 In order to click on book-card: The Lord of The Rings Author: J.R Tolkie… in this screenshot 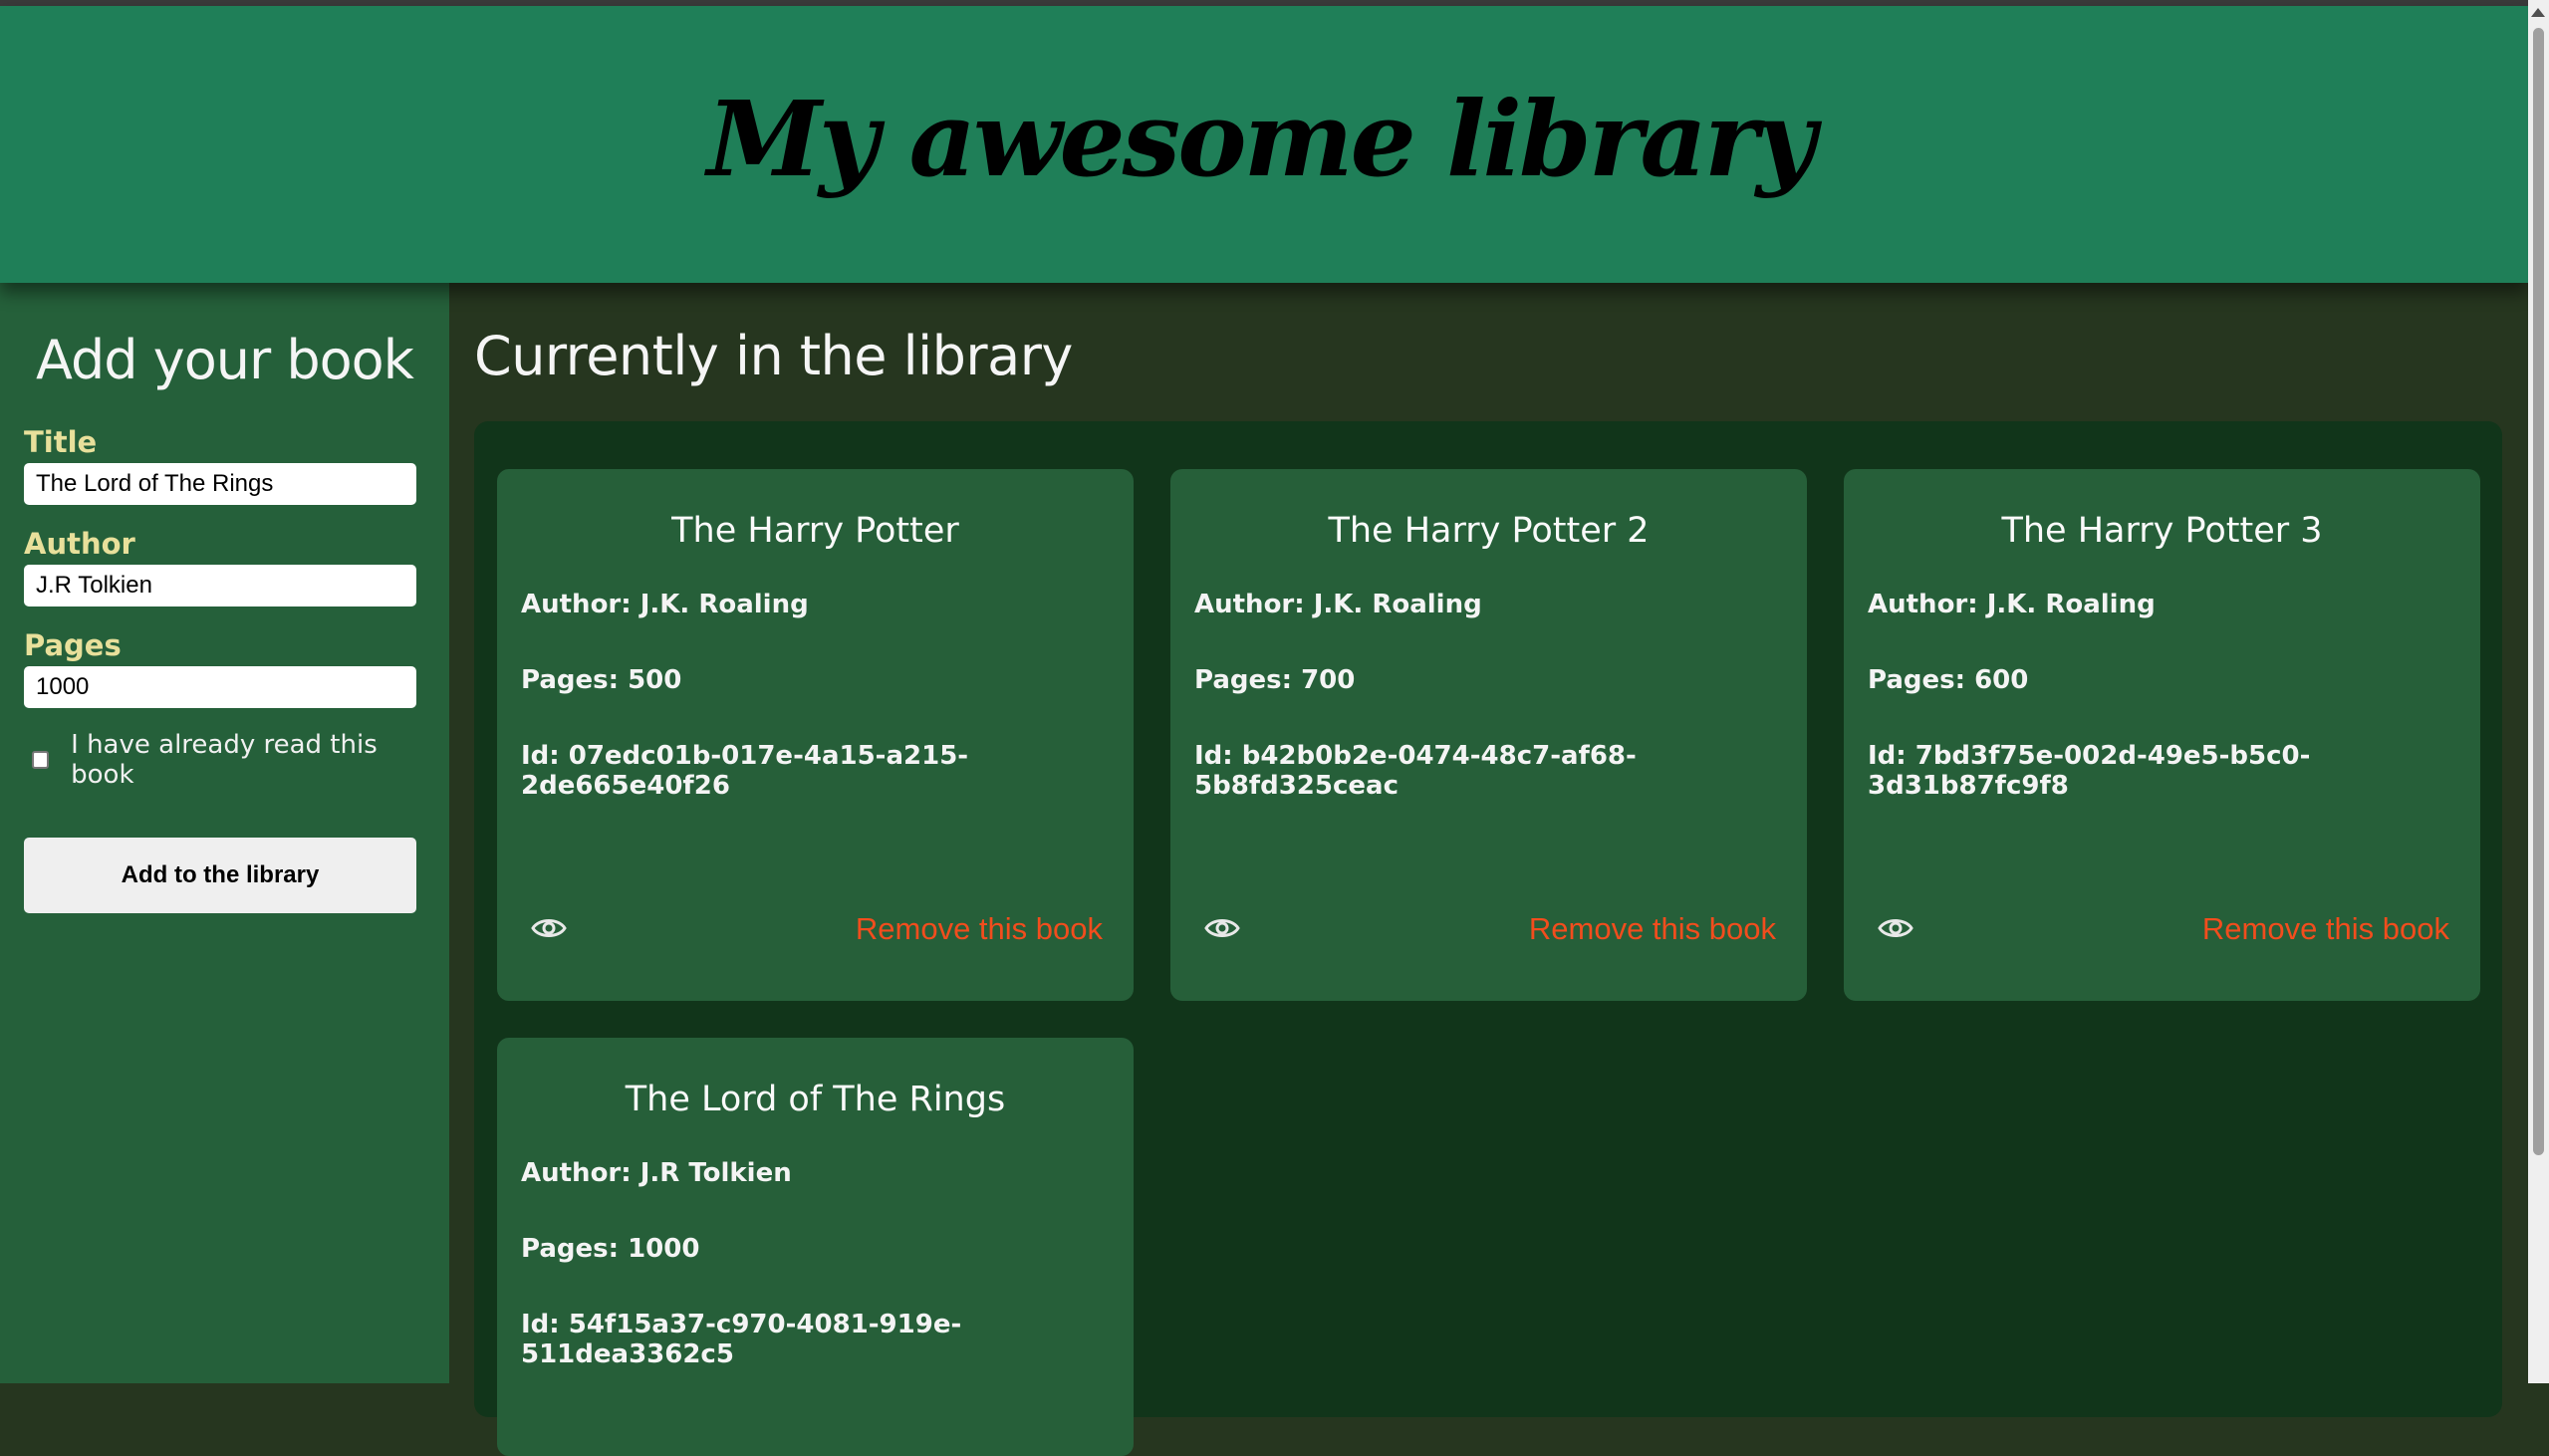, I will do `click(816, 1247)`.